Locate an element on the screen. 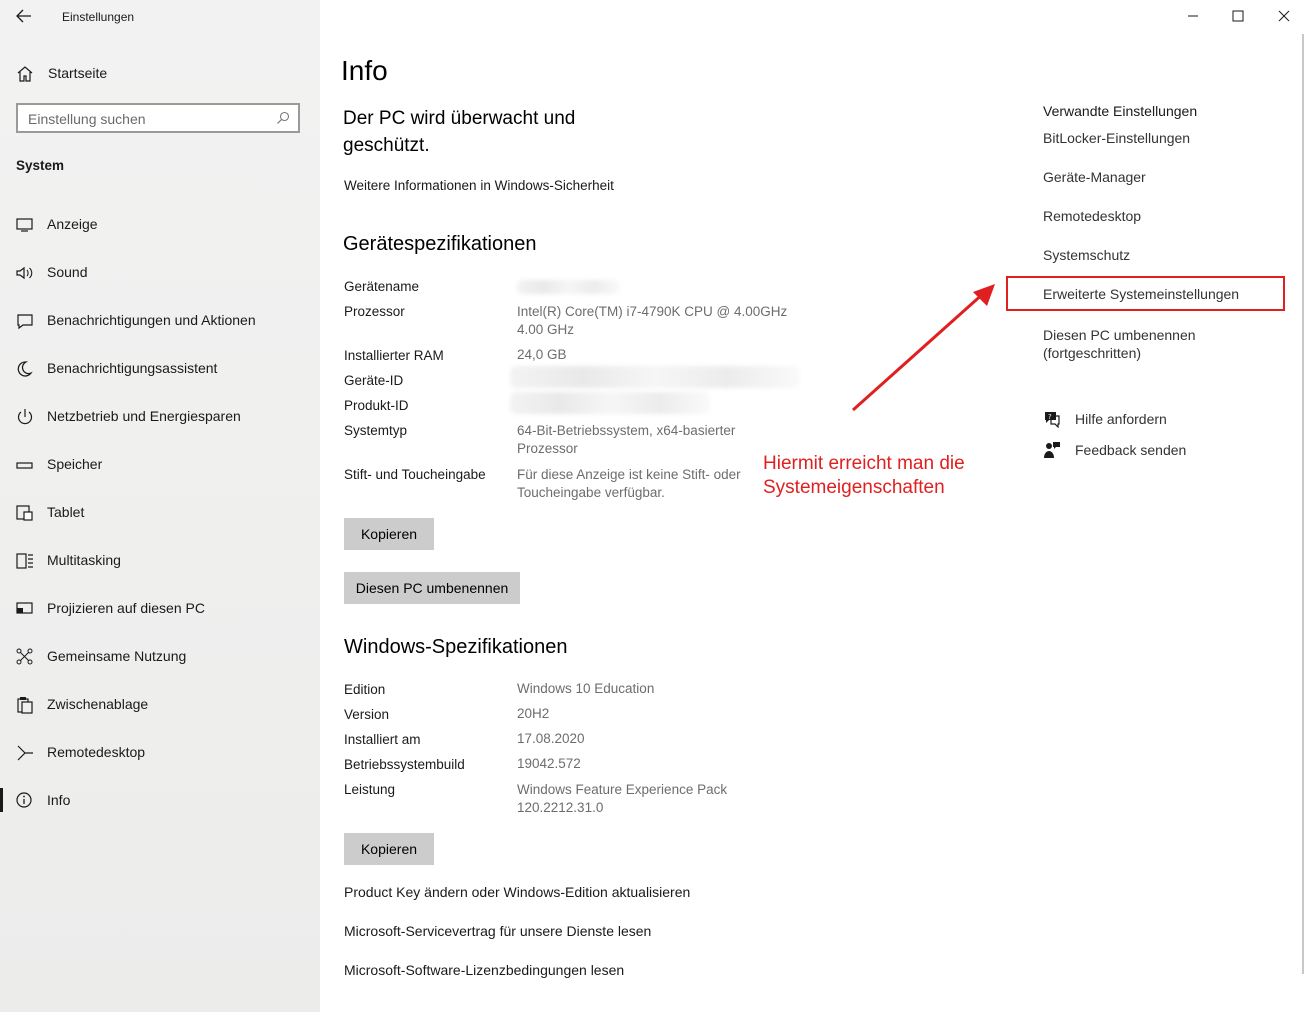  windows-specs-heading: Windows-Spezifikationen is located at coordinates (456, 647).